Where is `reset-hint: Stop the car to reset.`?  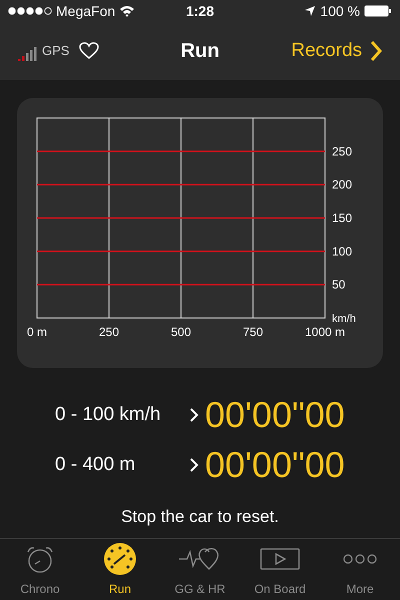
reset-hint: Stop the car to reset. is located at coordinates (200, 517).